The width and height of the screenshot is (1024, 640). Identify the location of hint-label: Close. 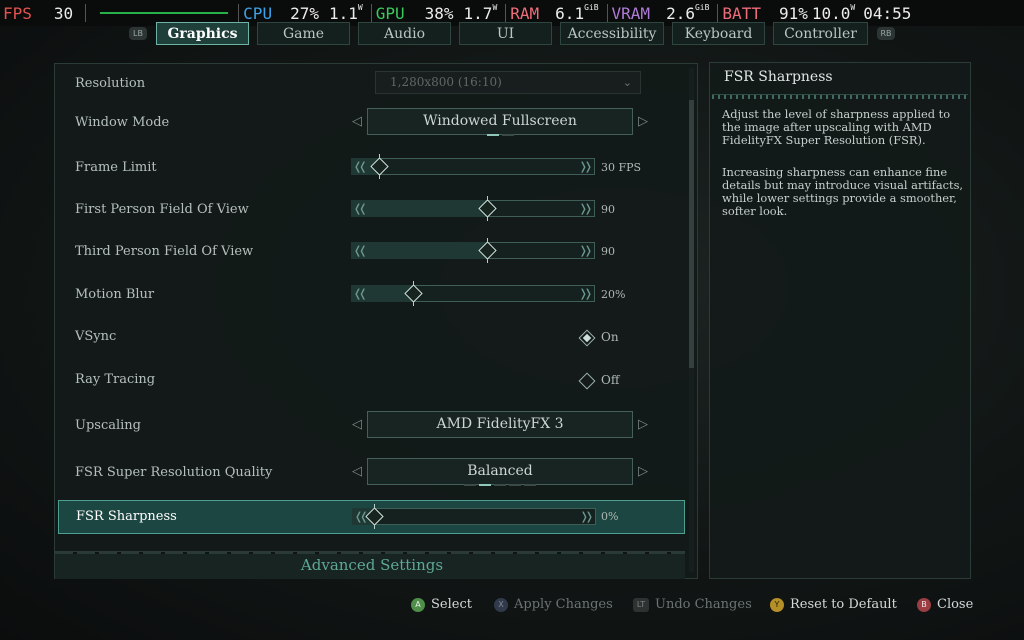
(955, 604).